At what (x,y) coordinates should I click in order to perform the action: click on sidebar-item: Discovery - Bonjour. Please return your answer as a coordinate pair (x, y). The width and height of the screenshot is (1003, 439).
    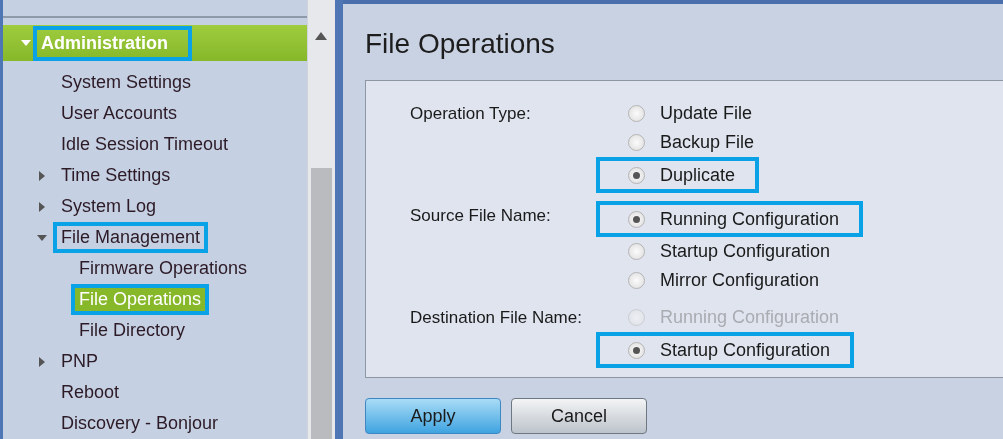
    Looking at the image, I should click on (140, 423).